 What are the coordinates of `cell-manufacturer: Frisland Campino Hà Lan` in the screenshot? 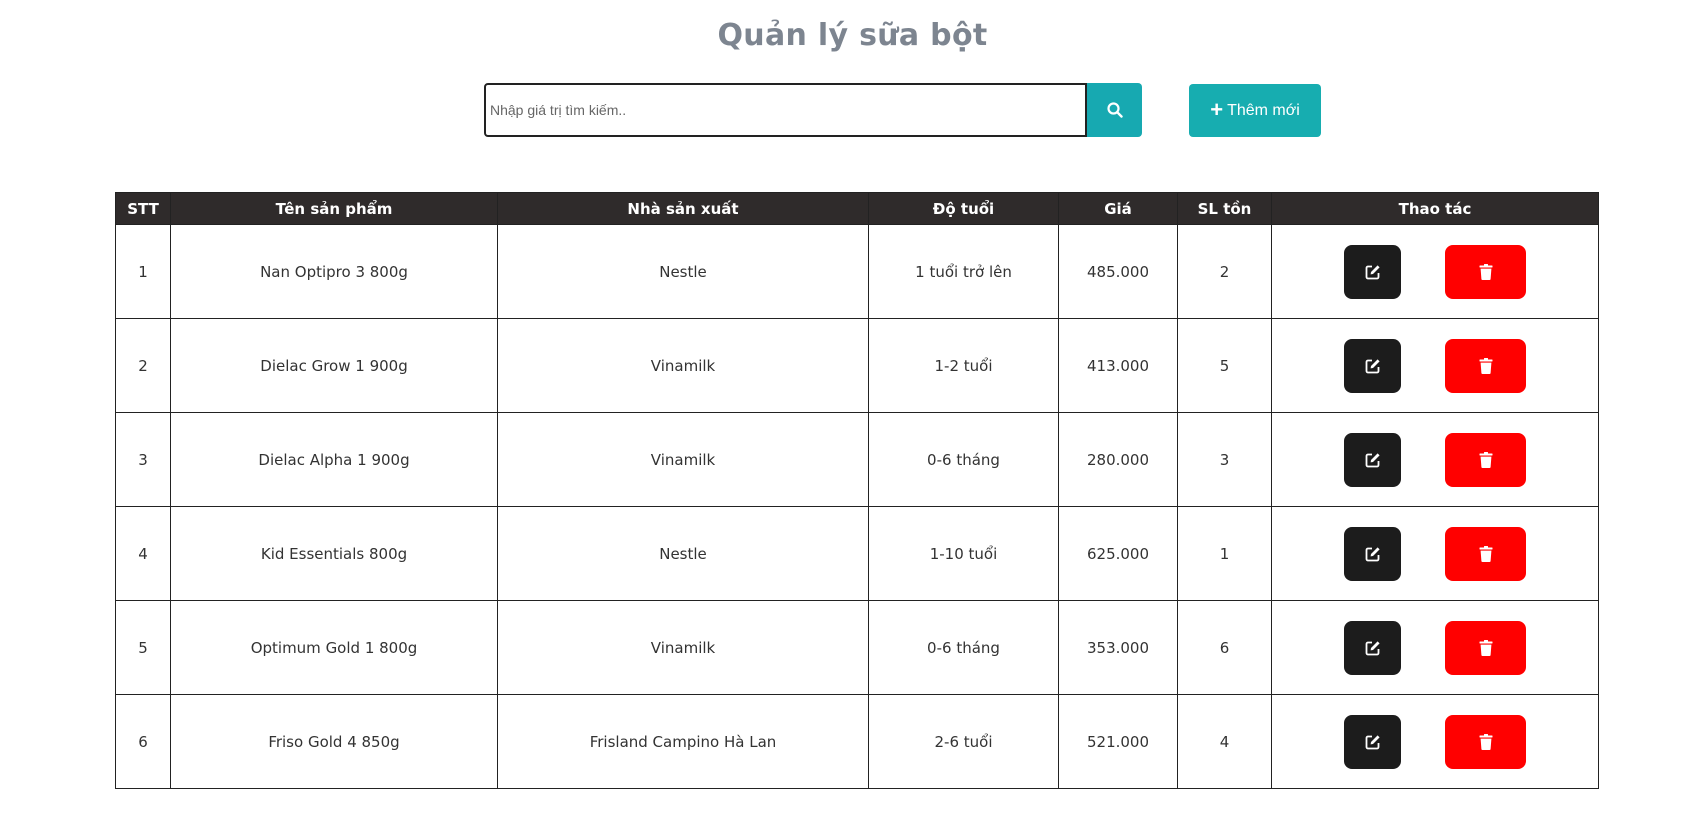 It's located at (683, 741).